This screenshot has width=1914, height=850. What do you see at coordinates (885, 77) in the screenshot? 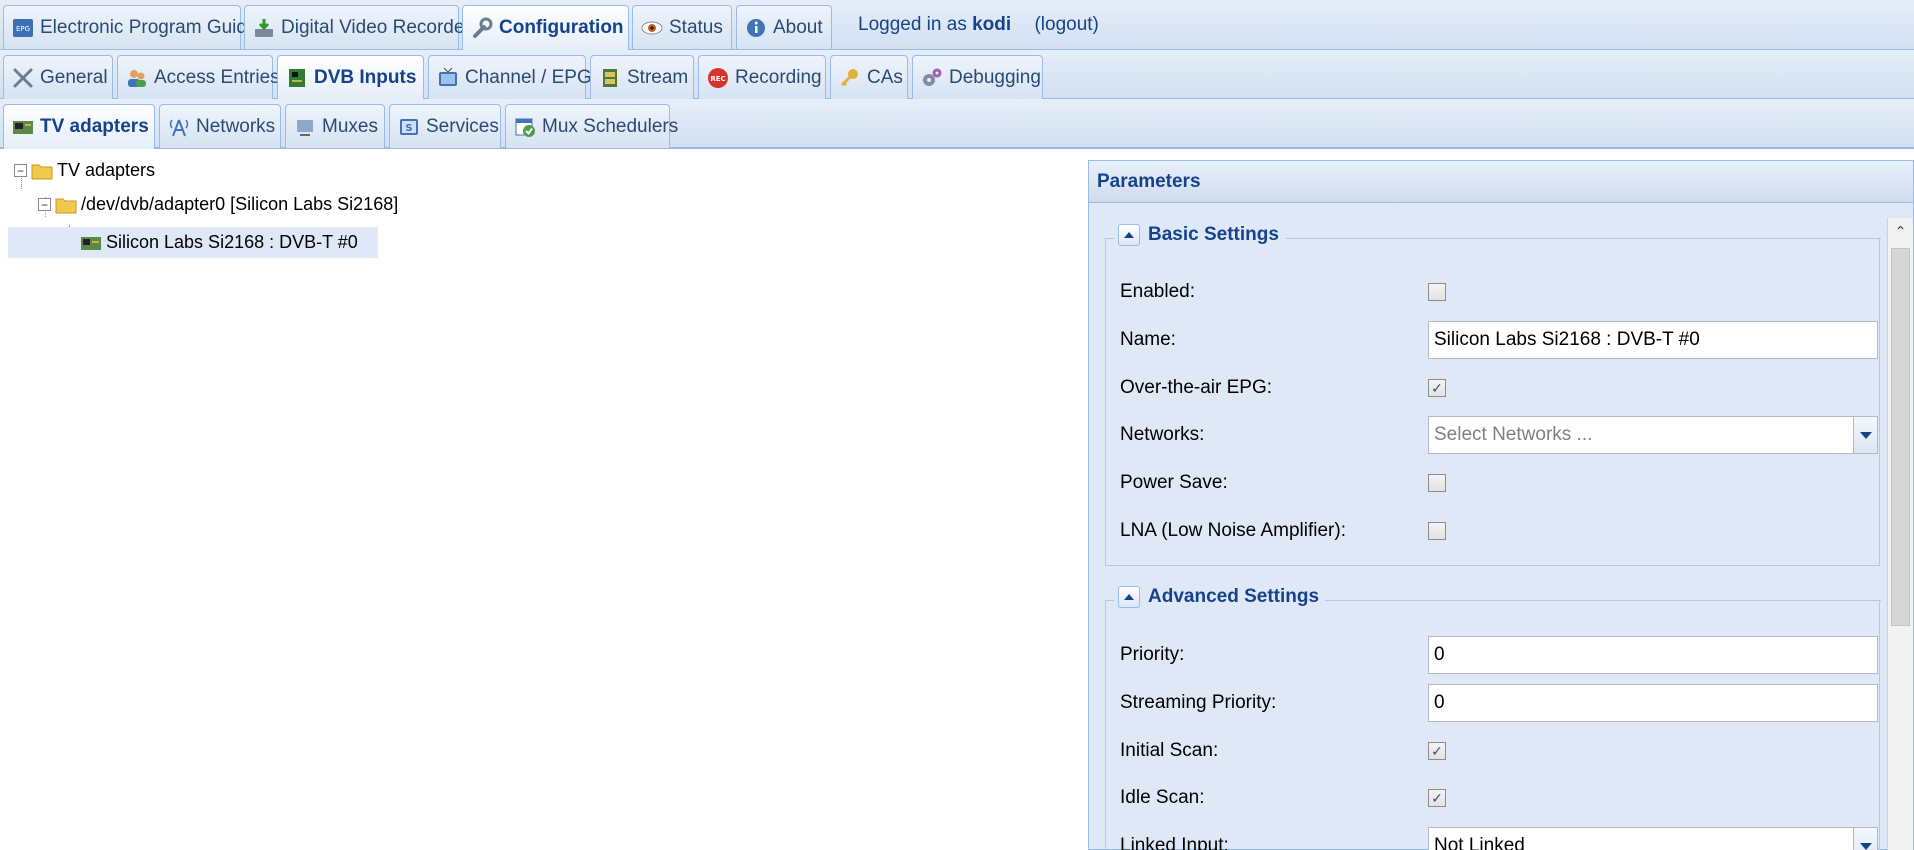
I see `tab-label: CAs` at bounding box center [885, 77].